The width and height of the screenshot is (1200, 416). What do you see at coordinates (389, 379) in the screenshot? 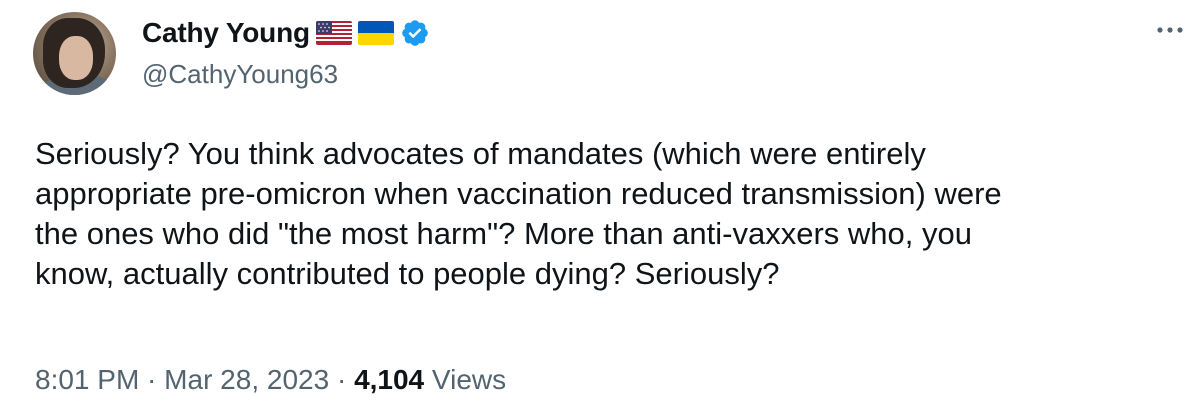
I see `views-count: 4,104` at bounding box center [389, 379].